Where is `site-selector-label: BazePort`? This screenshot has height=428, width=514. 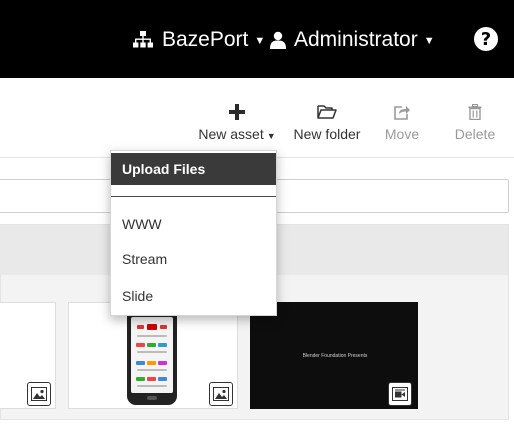
site-selector-label: BazePort is located at coordinates (205, 39).